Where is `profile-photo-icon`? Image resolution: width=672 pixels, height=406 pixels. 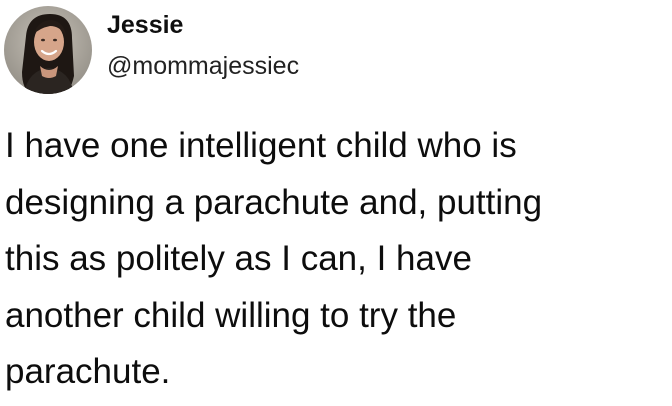 profile-photo-icon is located at coordinates (48, 50).